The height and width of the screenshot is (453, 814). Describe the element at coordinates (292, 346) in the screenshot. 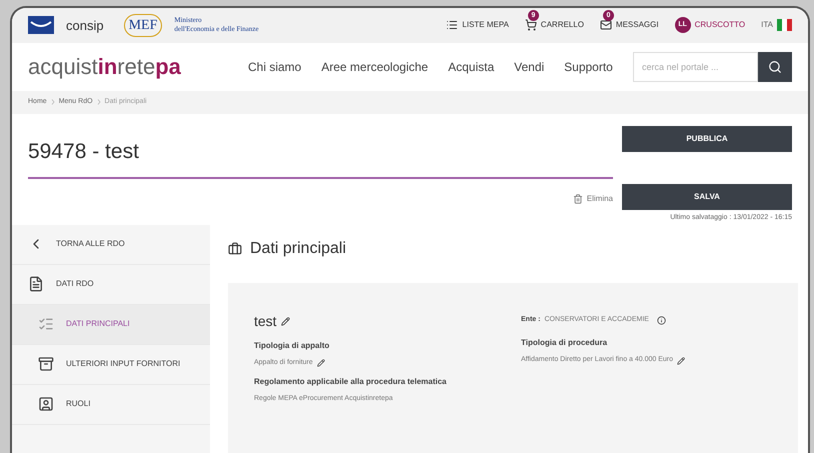

I see `field-label: Tipologia di appalto` at that location.